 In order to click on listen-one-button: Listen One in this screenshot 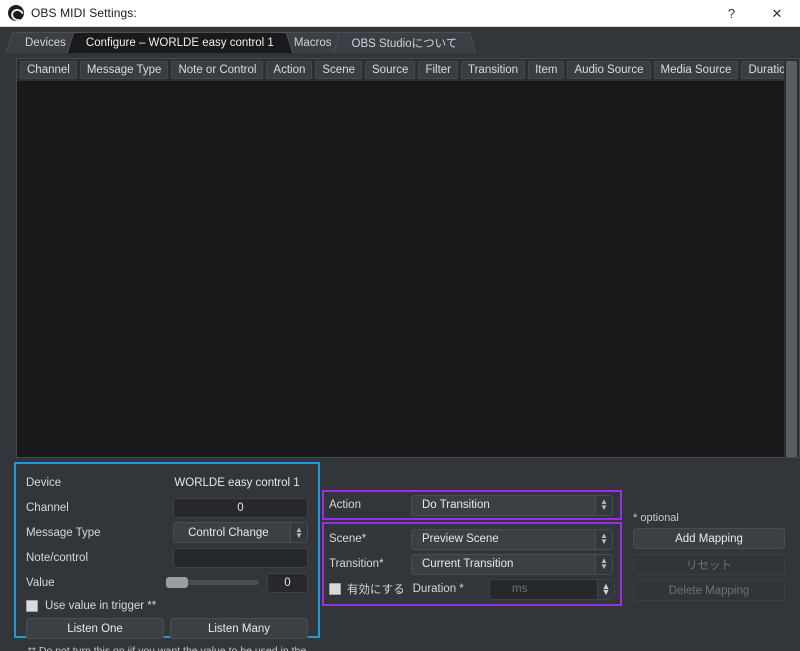, I will do `click(95, 628)`.